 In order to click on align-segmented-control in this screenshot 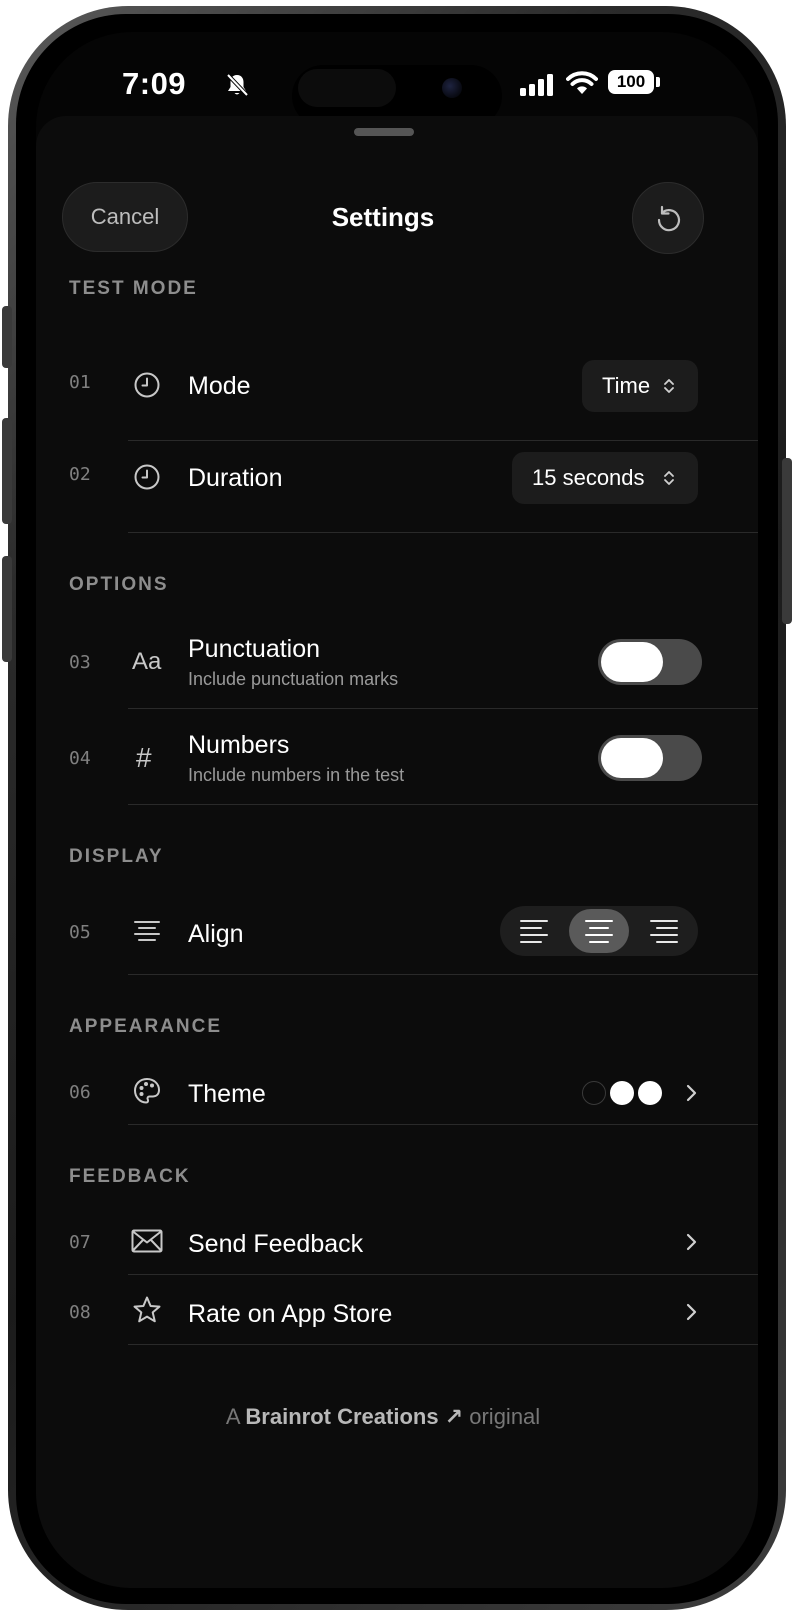, I will do `click(599, 931)`.